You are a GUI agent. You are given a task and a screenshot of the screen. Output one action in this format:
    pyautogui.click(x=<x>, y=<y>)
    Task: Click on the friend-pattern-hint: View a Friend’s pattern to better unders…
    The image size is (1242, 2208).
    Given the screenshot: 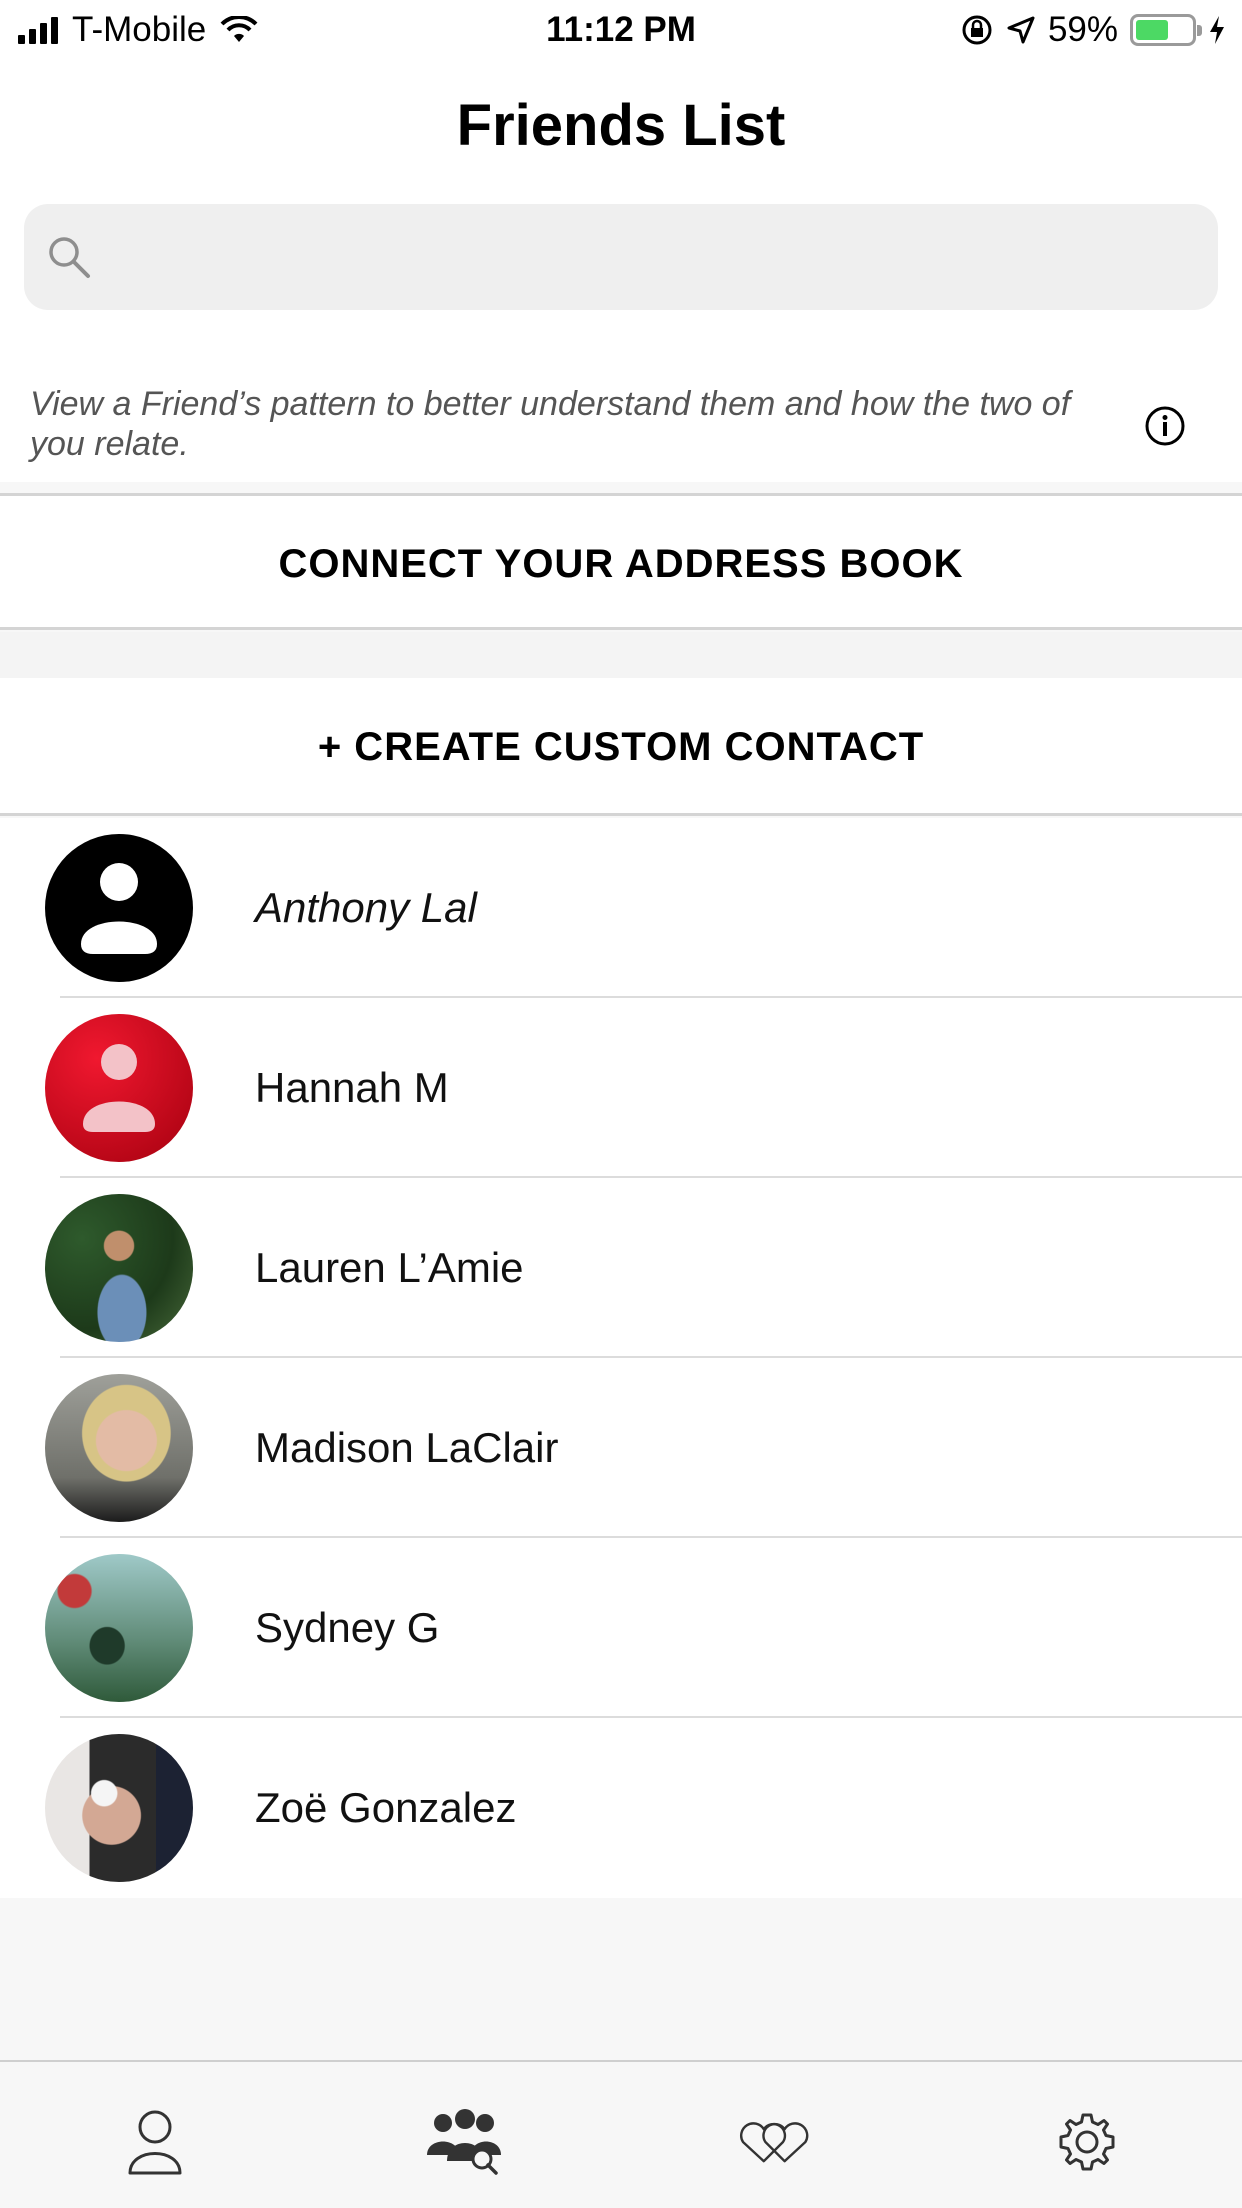 What is the action you would take?
    pyautogui.click(x=550, y=424)
    